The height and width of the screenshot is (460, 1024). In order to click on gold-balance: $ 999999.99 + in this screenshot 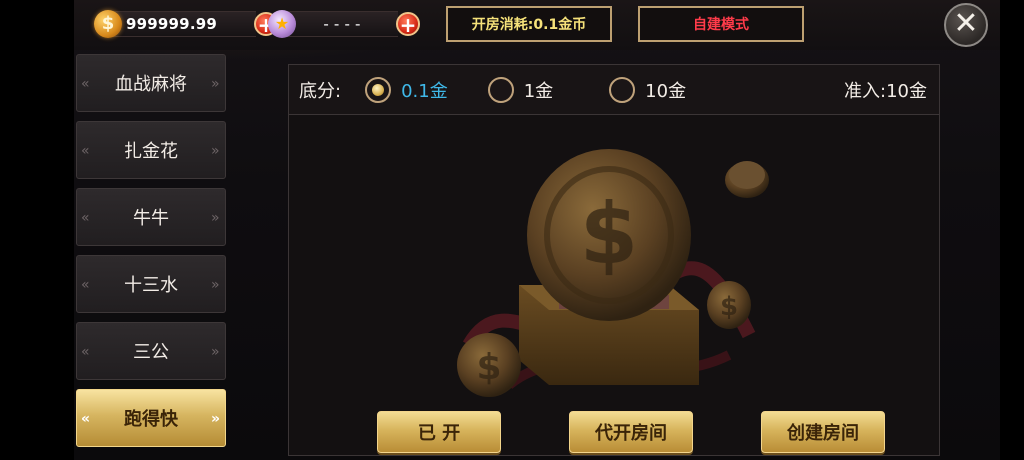, I will do `click(186, 24)`.